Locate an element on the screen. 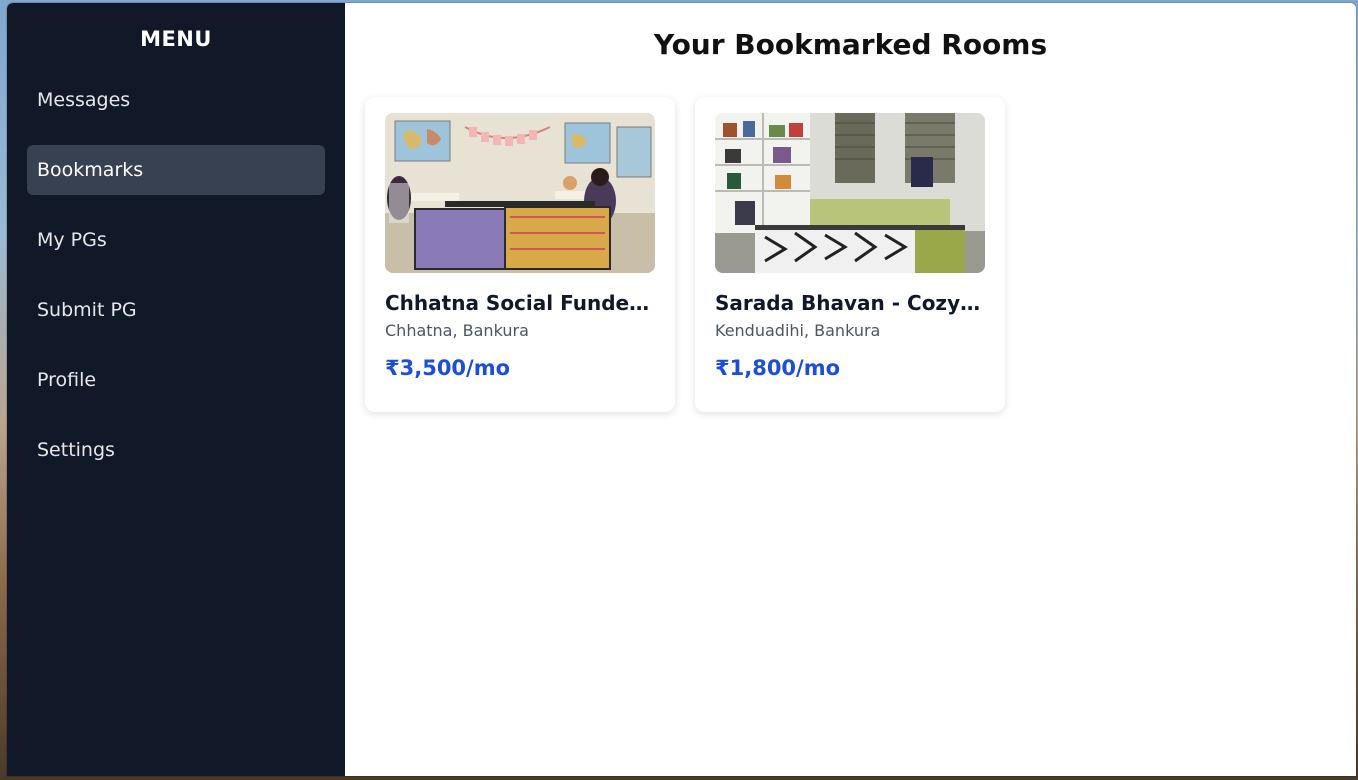  room-location: Chhatna, Bankura is located at coordinates (457, 330).